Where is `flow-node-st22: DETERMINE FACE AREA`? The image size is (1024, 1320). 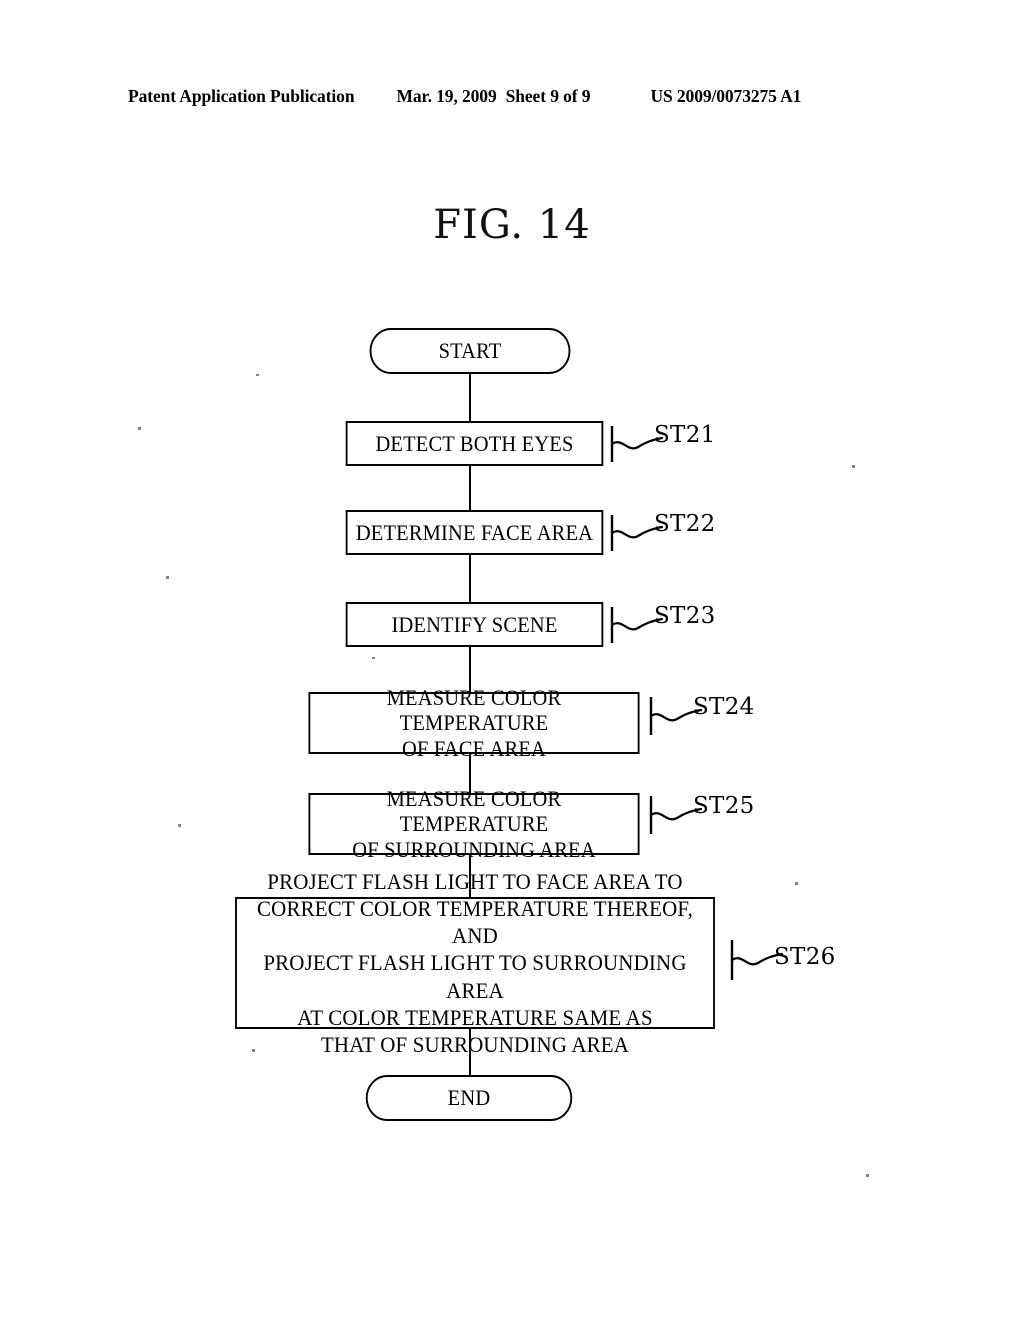 flow-node-st22: DETERMINE FACE AREA is located at coordinates (474, 532).